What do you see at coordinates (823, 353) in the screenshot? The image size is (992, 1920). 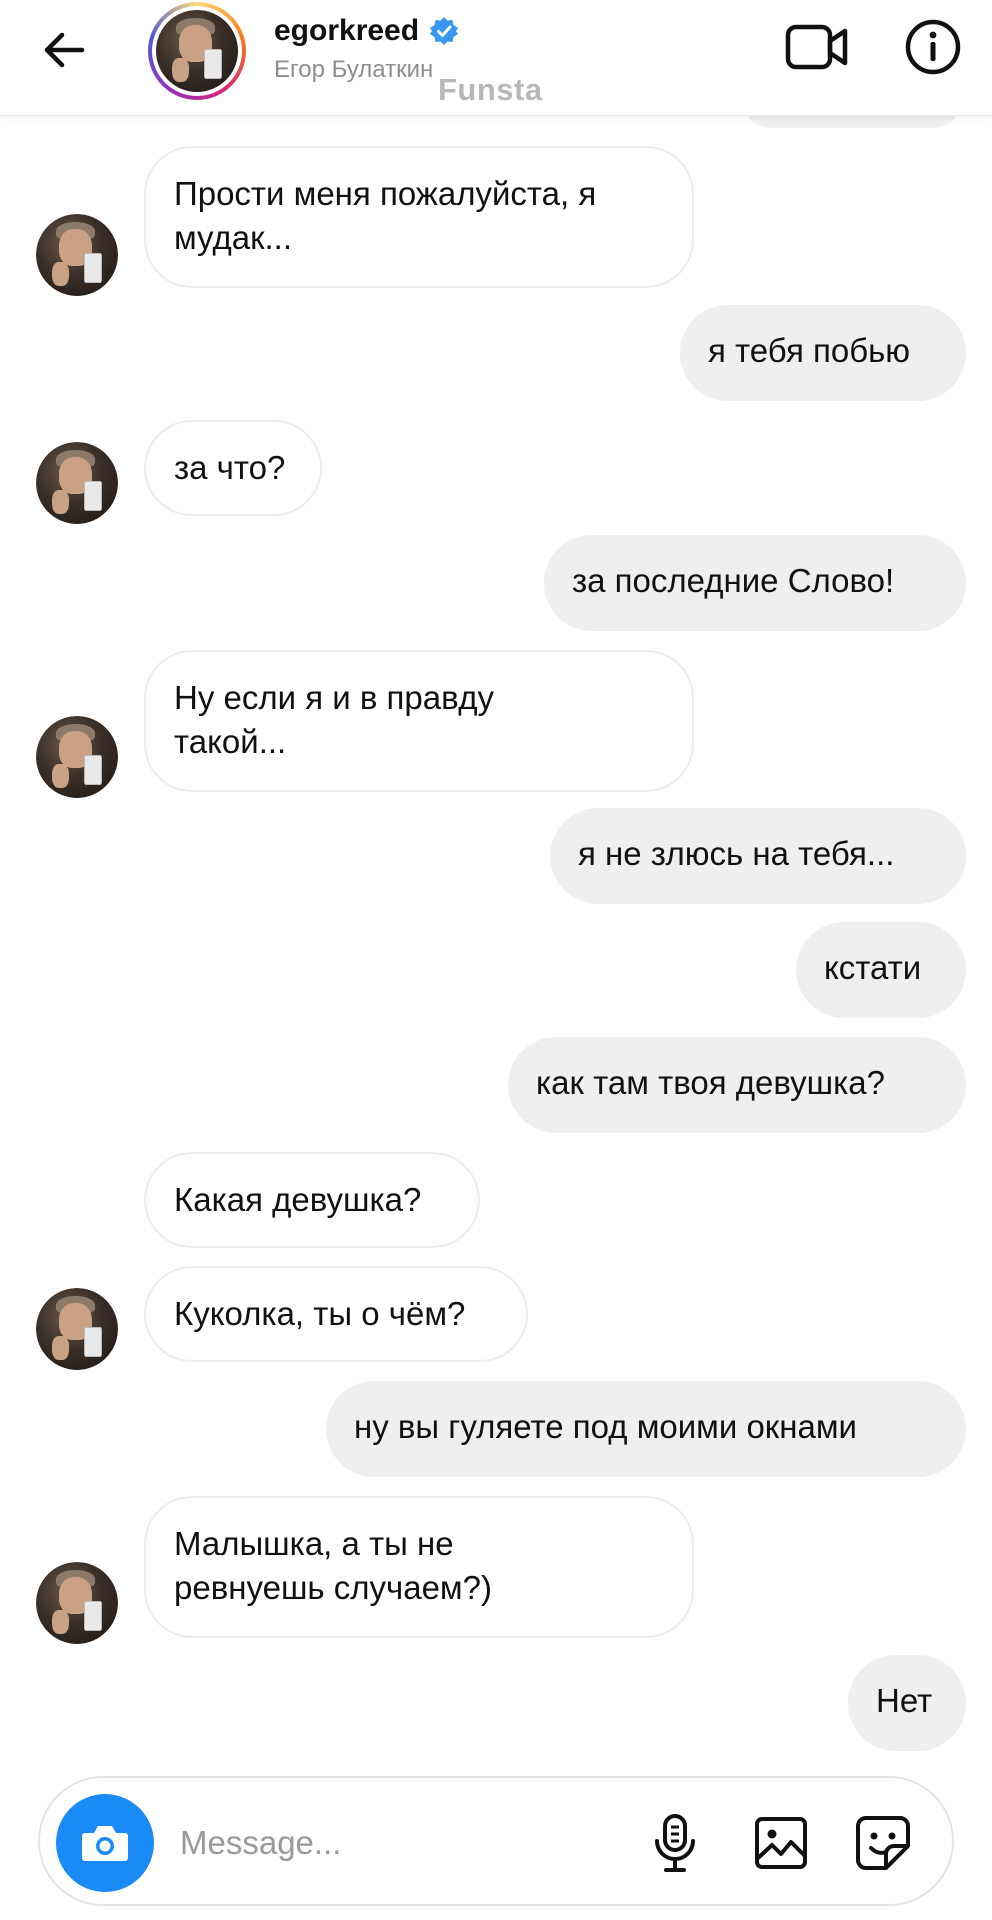 I see `message-bubble-out: я тебя побью` at bounding box center [823, 353].